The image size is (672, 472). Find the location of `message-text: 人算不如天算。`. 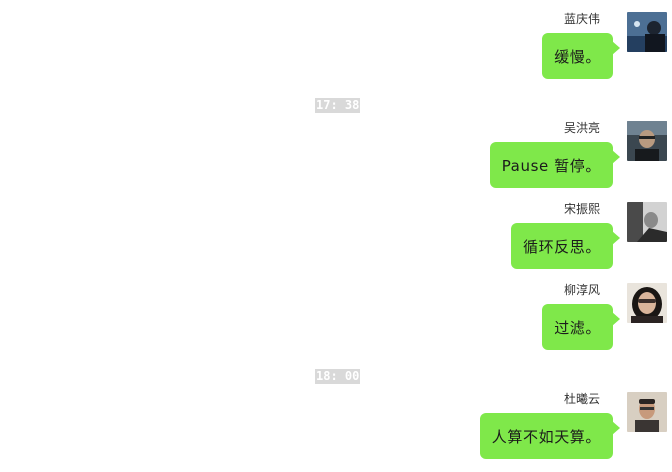

message-text: 人算不如天算。 is located at coordinates (546, 436).